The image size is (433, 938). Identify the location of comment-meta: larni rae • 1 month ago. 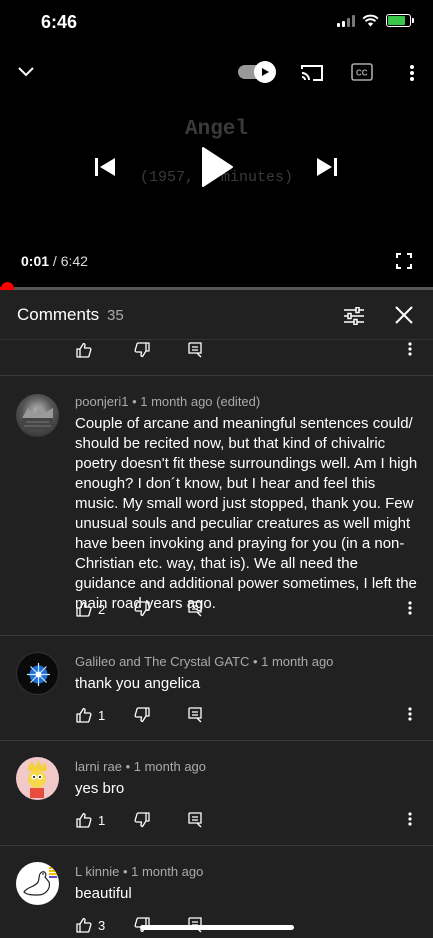
(141, 766).